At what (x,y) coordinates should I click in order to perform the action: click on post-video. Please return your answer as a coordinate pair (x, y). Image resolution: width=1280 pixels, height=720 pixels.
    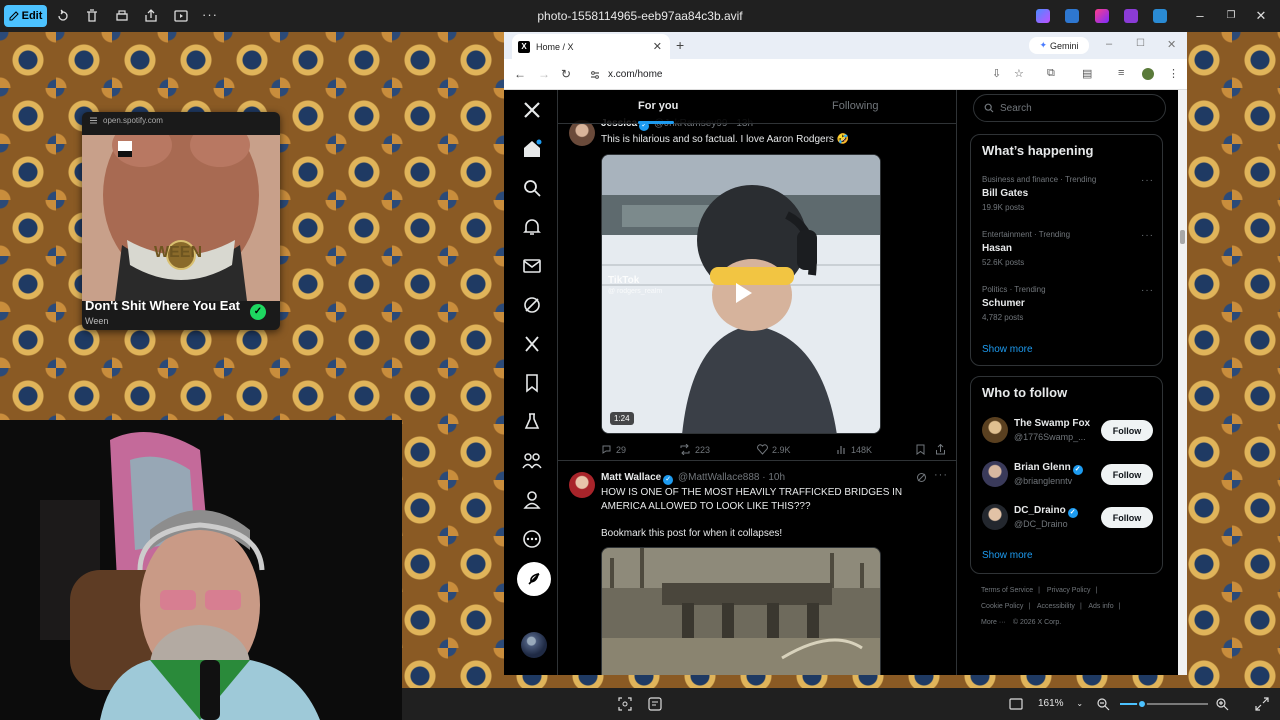
    Looking at the image, I should click on (741, 611).